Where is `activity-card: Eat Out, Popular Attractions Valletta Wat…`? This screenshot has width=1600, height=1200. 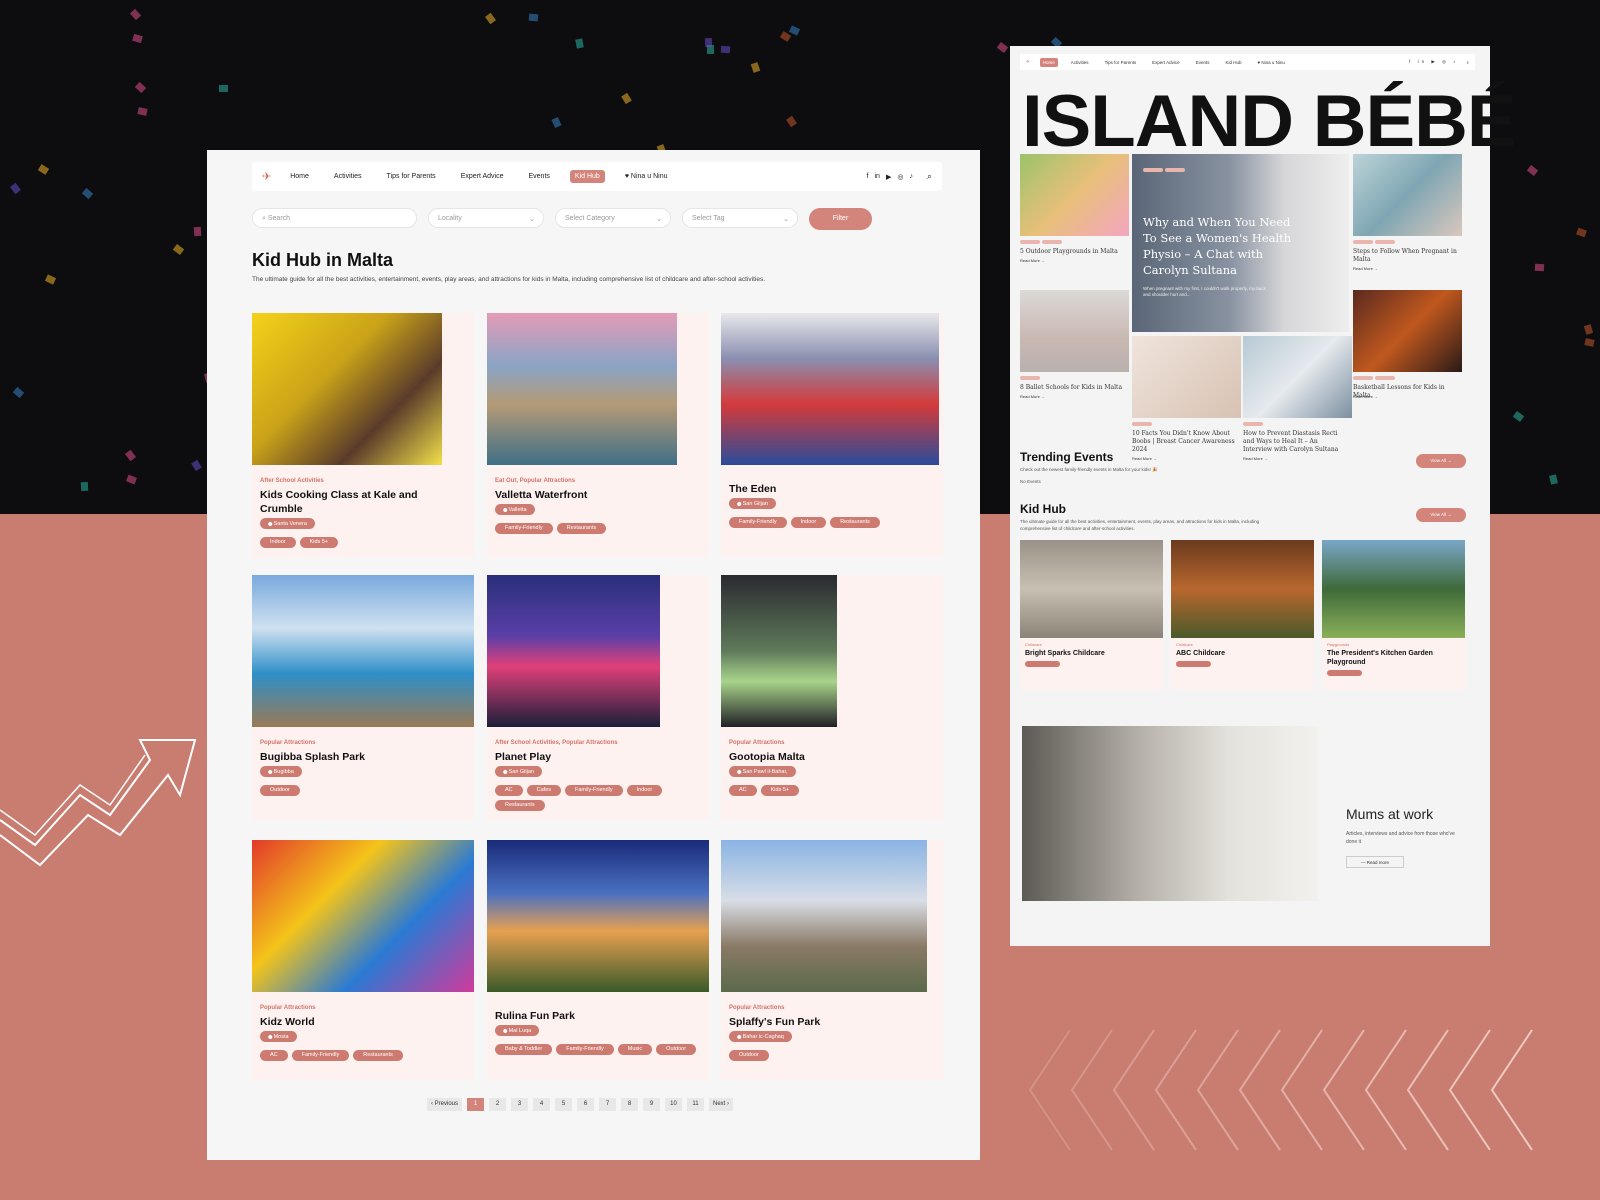
activity-card: Eat Out, Popular Attractions Valletta Wat… is located at coordinates (598, 435).